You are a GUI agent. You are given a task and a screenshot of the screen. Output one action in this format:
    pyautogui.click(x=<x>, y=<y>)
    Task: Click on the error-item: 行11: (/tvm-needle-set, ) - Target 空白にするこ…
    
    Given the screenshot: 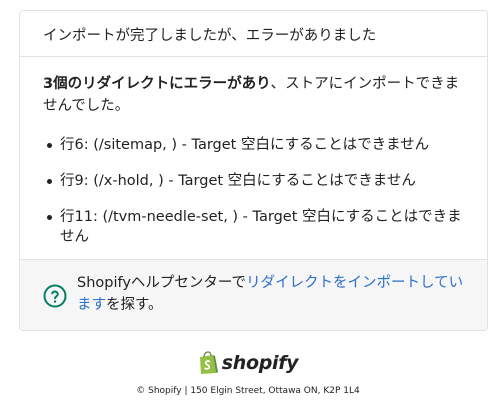 What is the action you would take?
    pyautogui.click(x=255, y=227)
    